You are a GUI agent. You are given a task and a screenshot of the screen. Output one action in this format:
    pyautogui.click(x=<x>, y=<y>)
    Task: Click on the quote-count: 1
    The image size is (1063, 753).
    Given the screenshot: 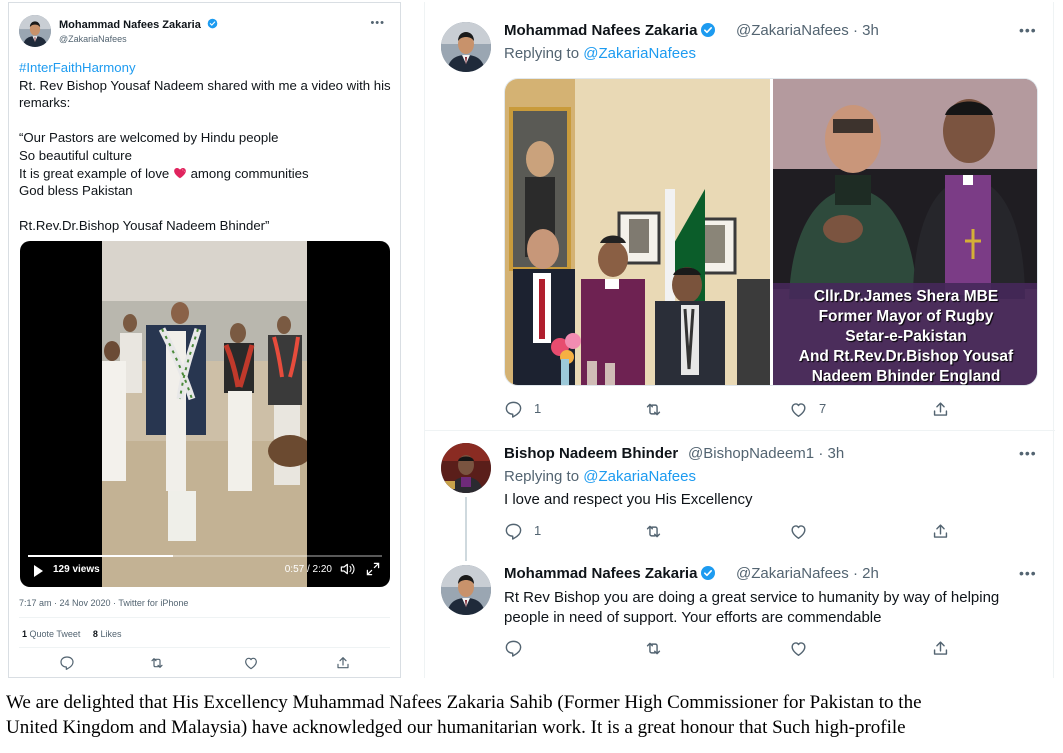 What is the action you would take?
    pyautogui.click(x=25, y=634)
    